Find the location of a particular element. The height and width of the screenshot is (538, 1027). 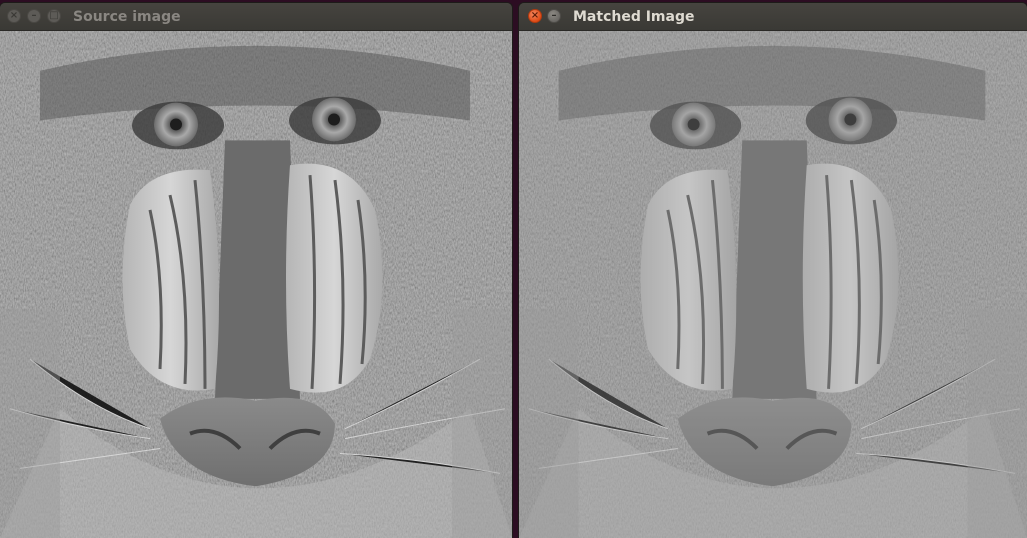

maximize-icon: □ is located at coordinates (54, 16).